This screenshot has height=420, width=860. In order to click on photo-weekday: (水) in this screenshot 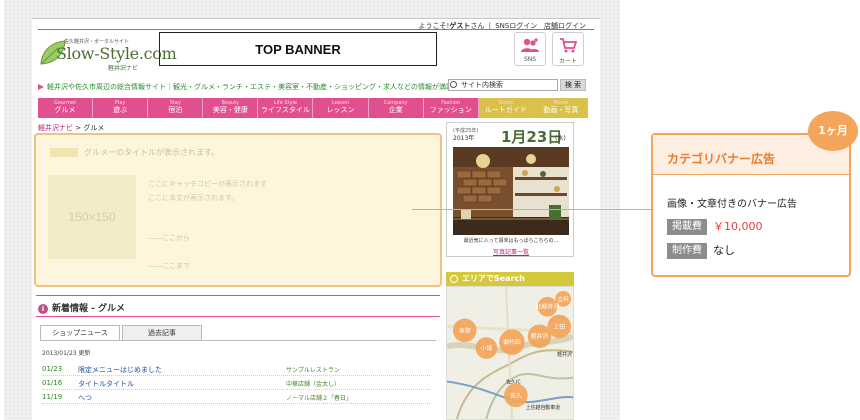, I will do `click(560, 138)`.